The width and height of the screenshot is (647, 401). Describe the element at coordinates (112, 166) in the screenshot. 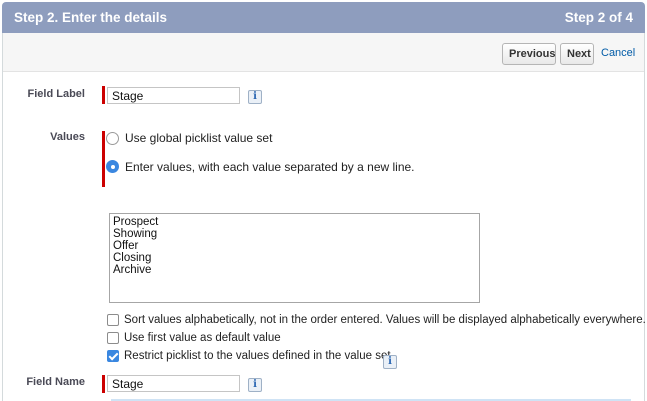

I see `enter-values-radio` at that location.